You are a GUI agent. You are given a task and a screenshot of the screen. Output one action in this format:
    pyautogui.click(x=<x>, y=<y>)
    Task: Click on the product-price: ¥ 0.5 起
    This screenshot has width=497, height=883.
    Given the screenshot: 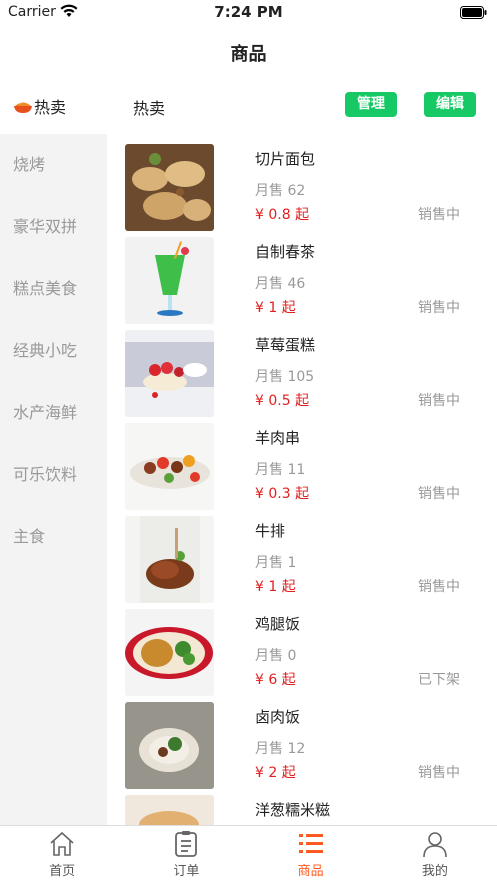 What is the action you would take?
    pyautogui.click(x=282, y=401)
    